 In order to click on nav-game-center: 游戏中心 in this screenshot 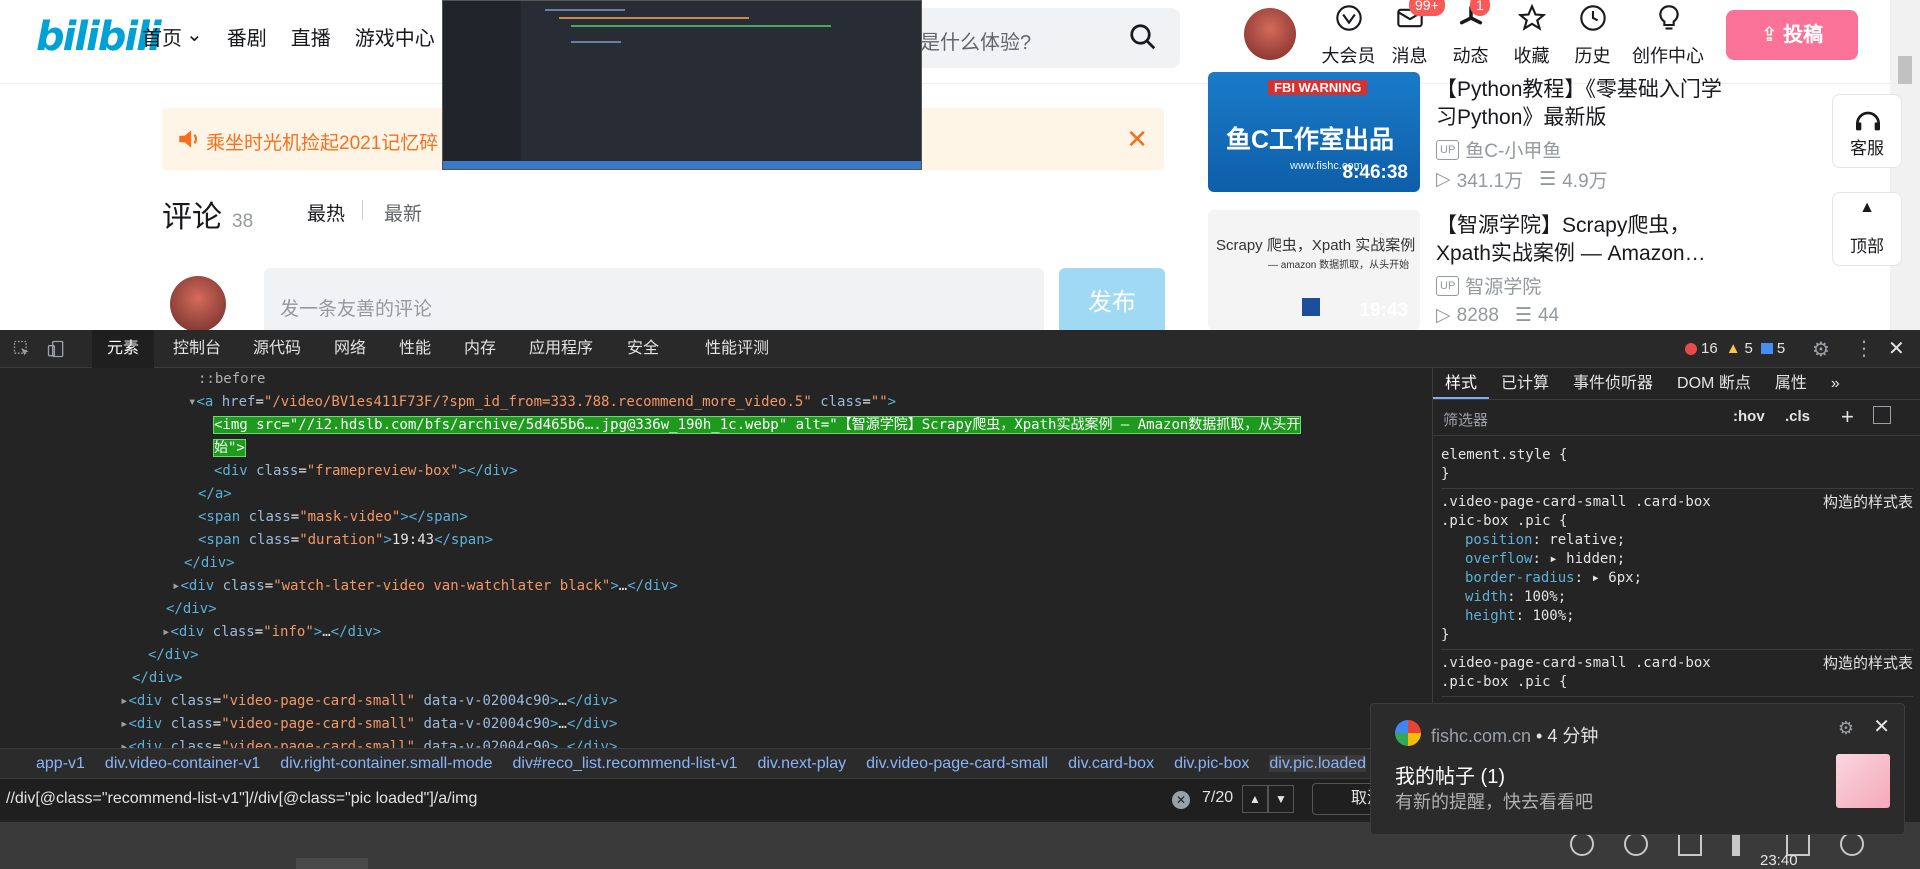, I will do `click(395, 36)`.